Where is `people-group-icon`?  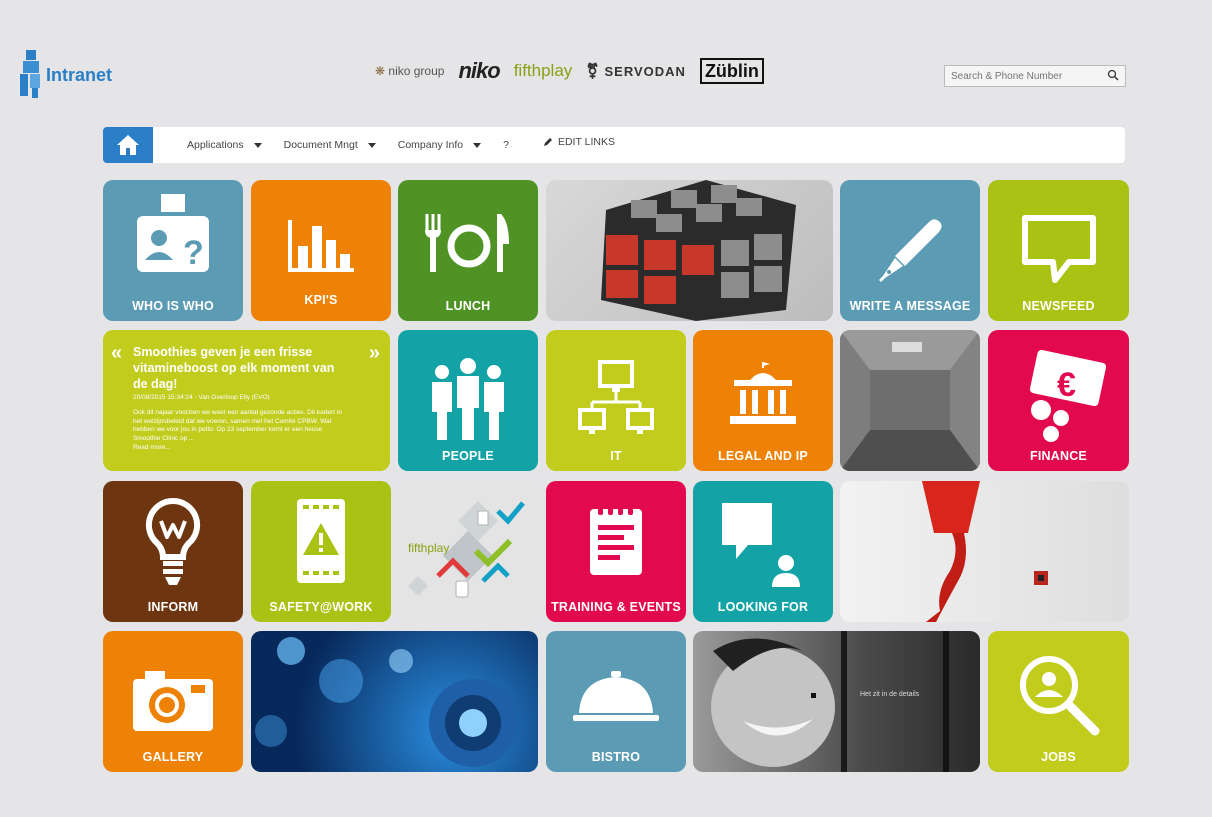 people-group-icon is located at coordinates (468, 399).